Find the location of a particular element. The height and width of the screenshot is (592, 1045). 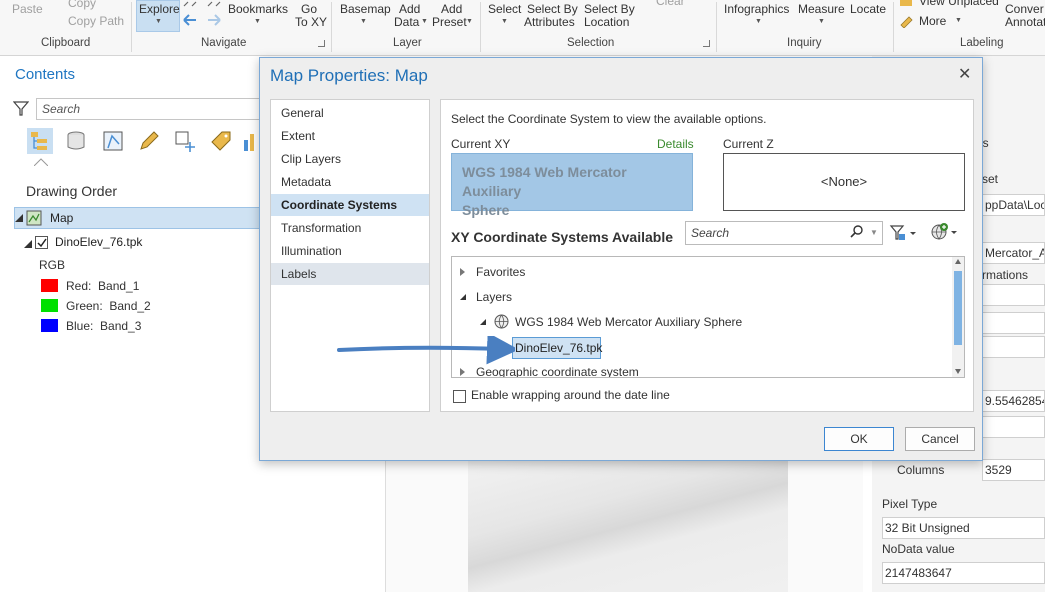

go-to-xy-label: To XY is located at coordinates (311, 22).